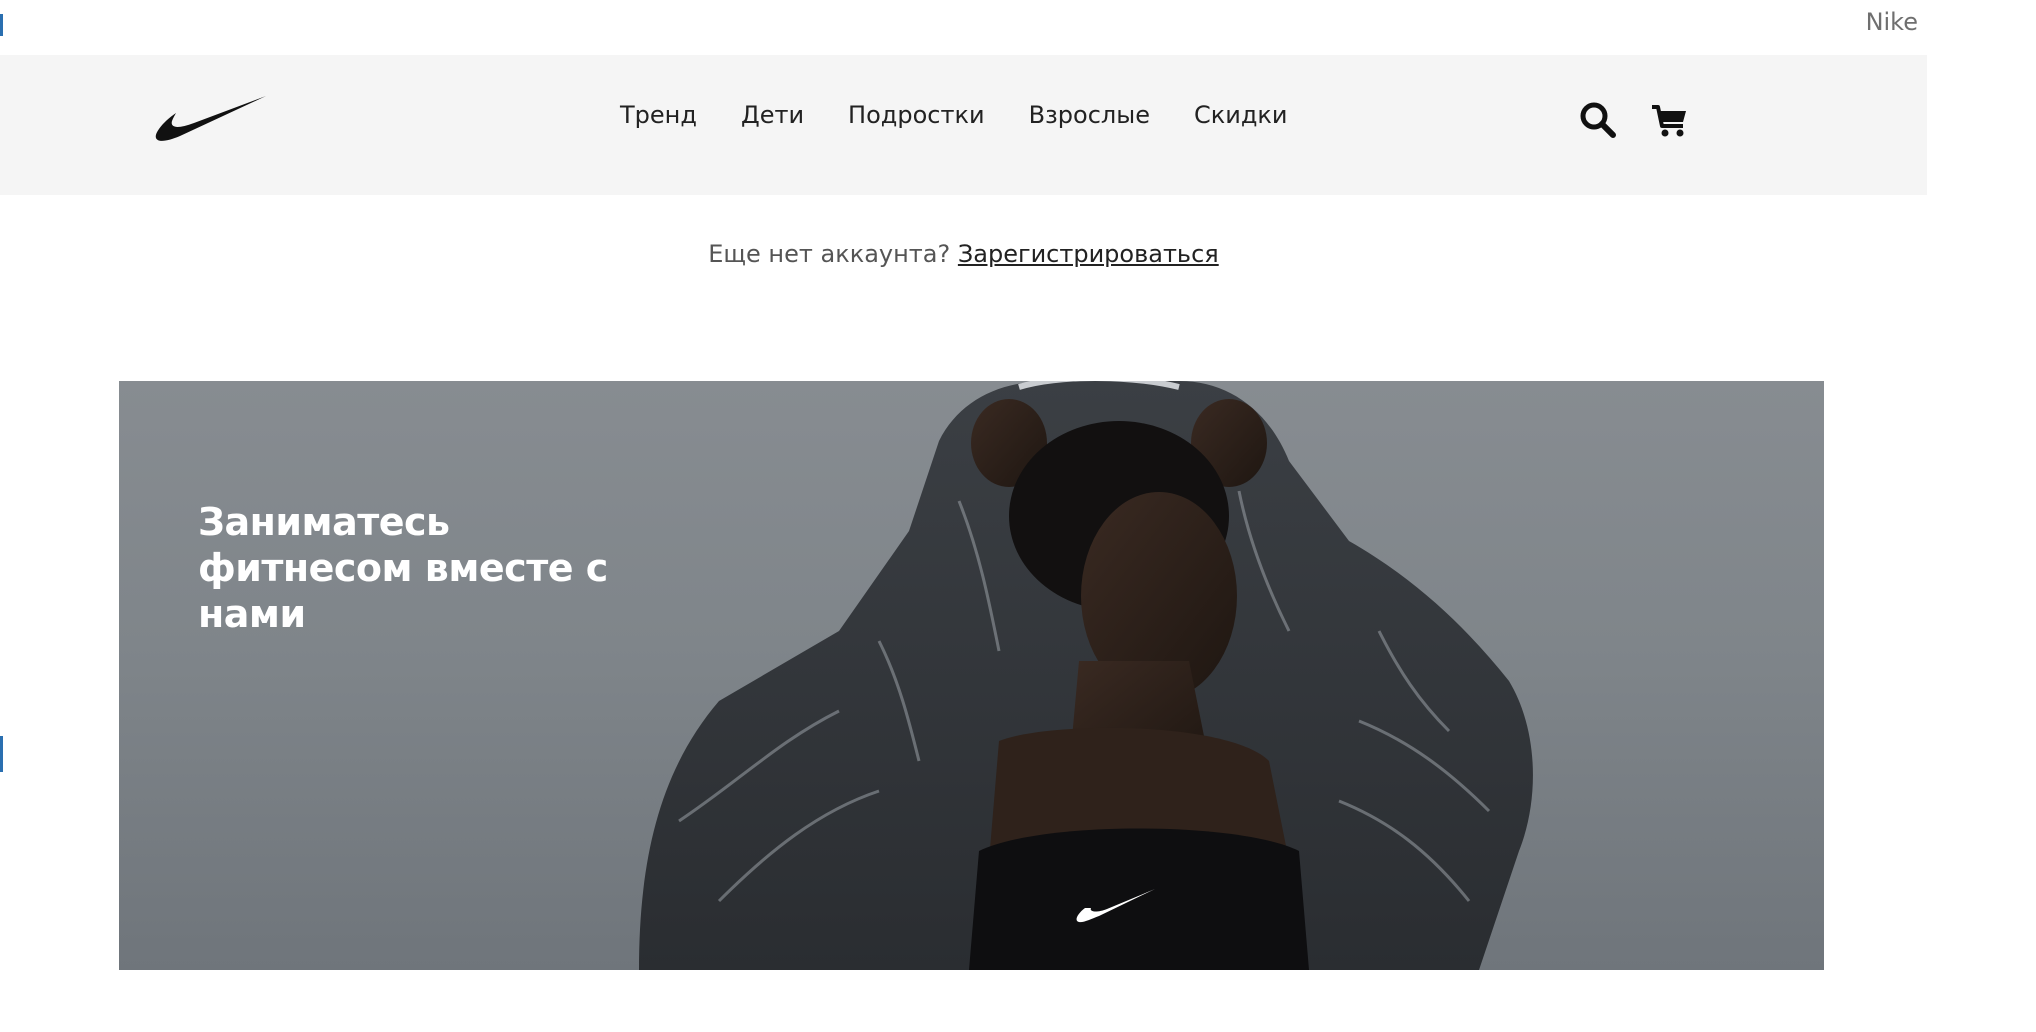 This screenshot has height=1032, width=2036. Describe the element at coordinates (658, 115) in the screenshot. I see `nav-item-trend: Тренд` at that location.